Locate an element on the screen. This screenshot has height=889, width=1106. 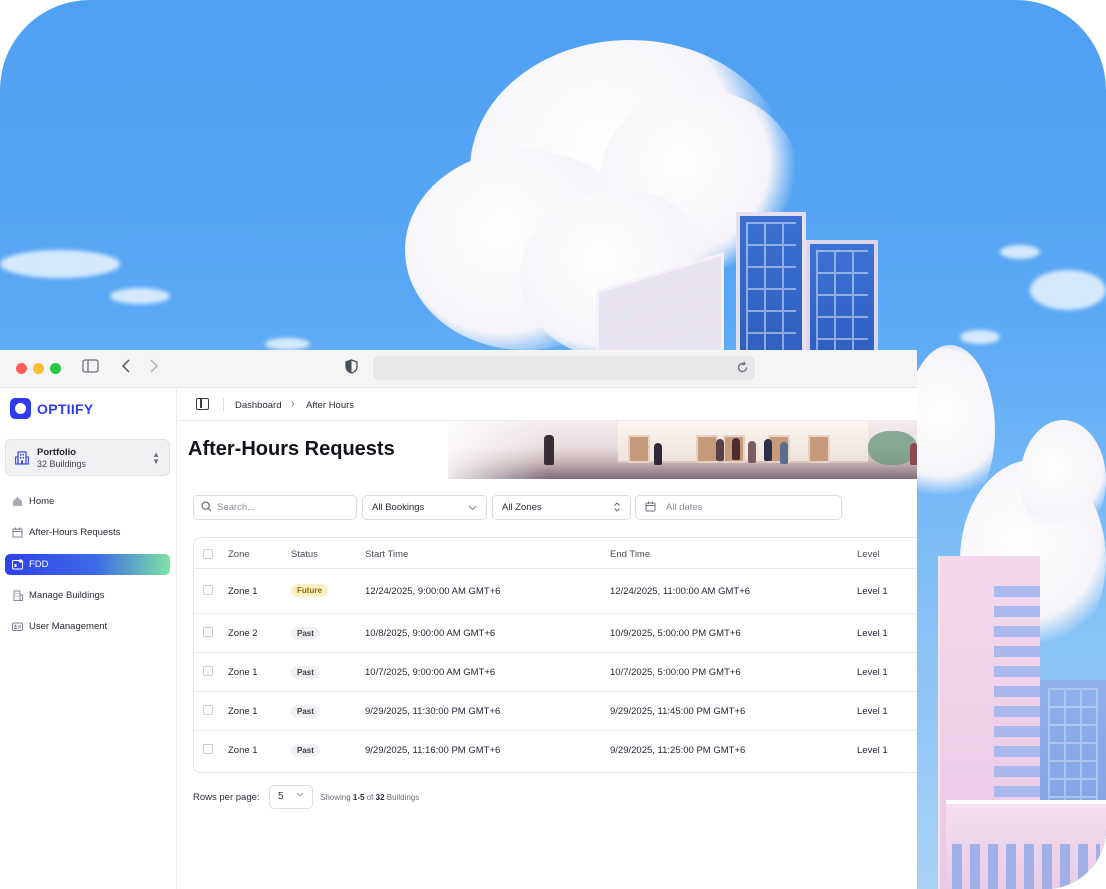
logo-icon is located at coordinates (20, 408).